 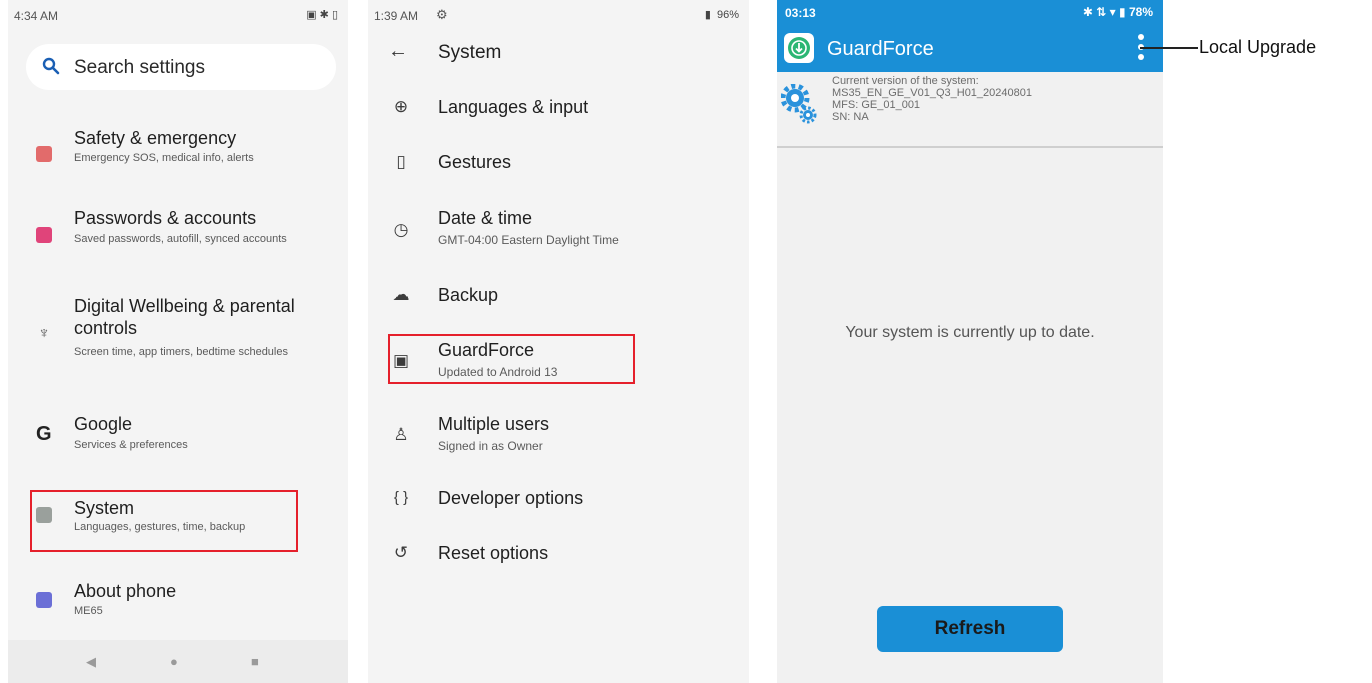 I want to click on status-time: 1:39 AM, so click(x=396, y=16).